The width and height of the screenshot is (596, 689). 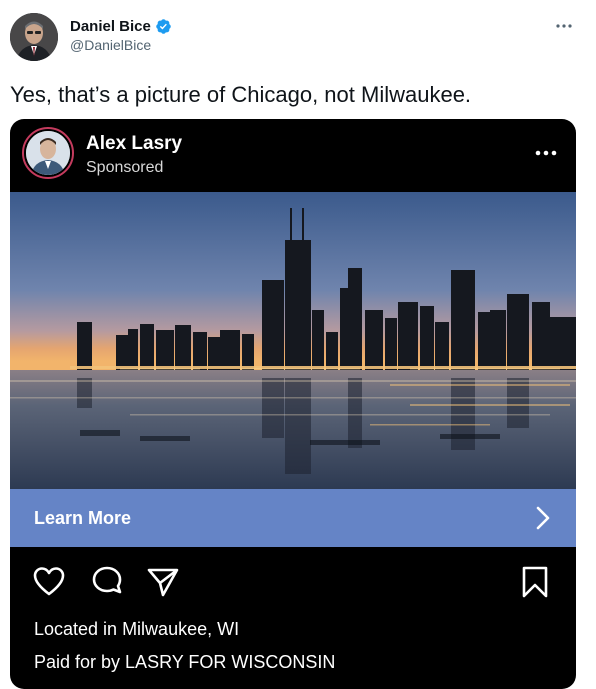 I want to click on learn-more-label: Learn More, so click(x=83, y=518).